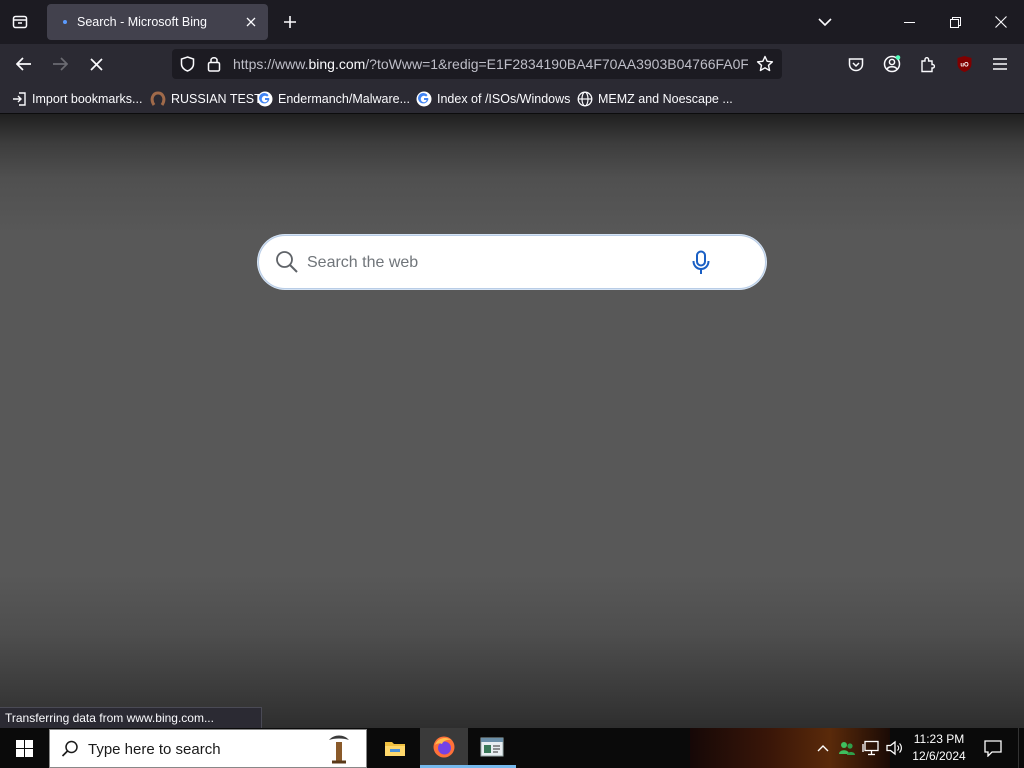  Describe the element at coordinates (142, 22) in the screenshot. I see `tab-title: Search - Microsoft Bing` at that location.